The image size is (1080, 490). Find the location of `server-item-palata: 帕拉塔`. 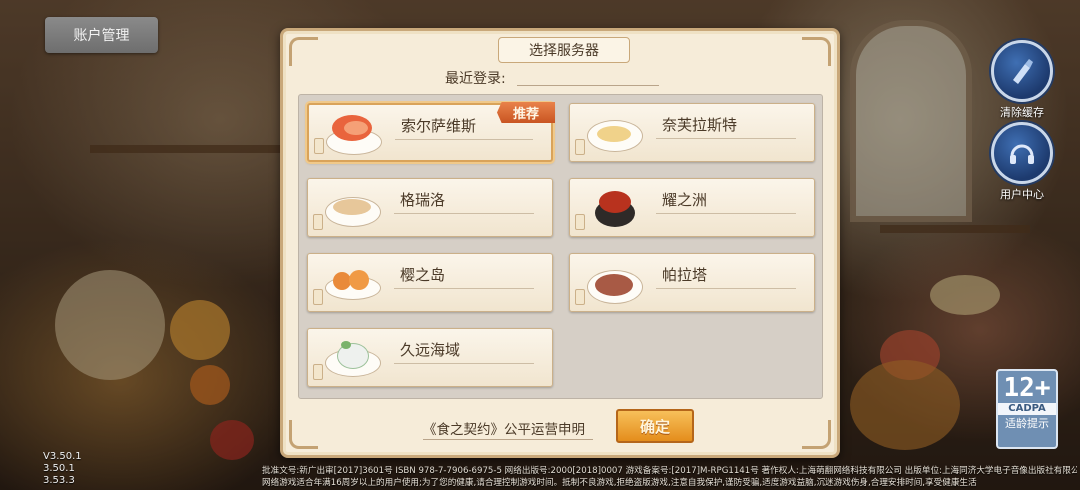

server-item-palata: 帕拉塔 is located at coordinates (692, 282).